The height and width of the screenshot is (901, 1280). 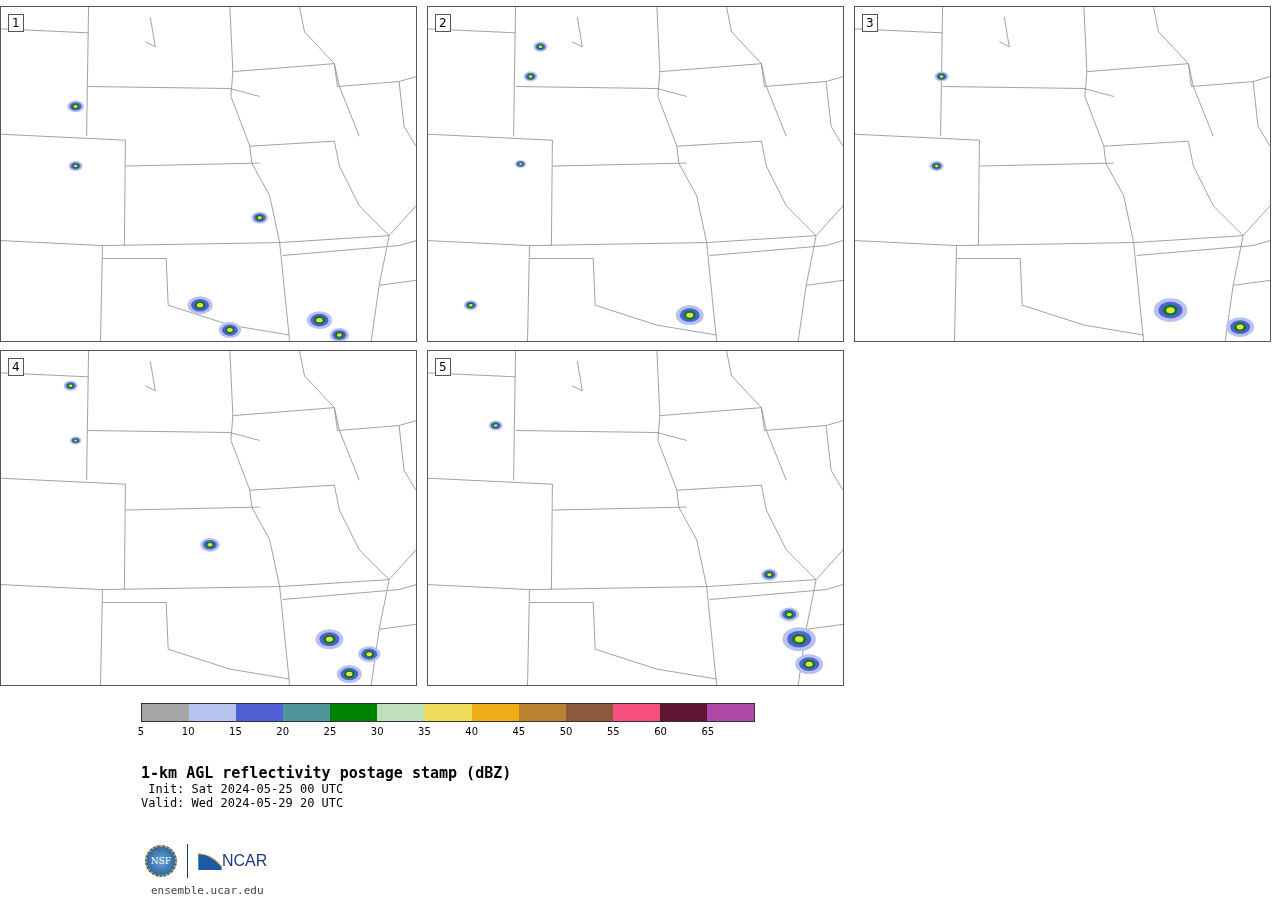 What do you see at coordinates (245, 789) in the screenshot?
I see `init-time: Init: Sat 2024-05-25 00 UTC` at bounding box center [245, 789].